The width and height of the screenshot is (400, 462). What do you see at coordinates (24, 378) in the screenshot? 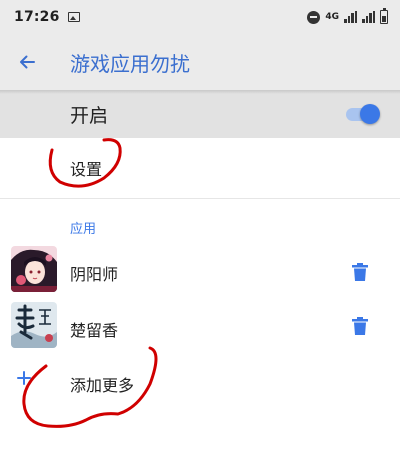
I see `plus-icon` at bounding box center [24, 378].